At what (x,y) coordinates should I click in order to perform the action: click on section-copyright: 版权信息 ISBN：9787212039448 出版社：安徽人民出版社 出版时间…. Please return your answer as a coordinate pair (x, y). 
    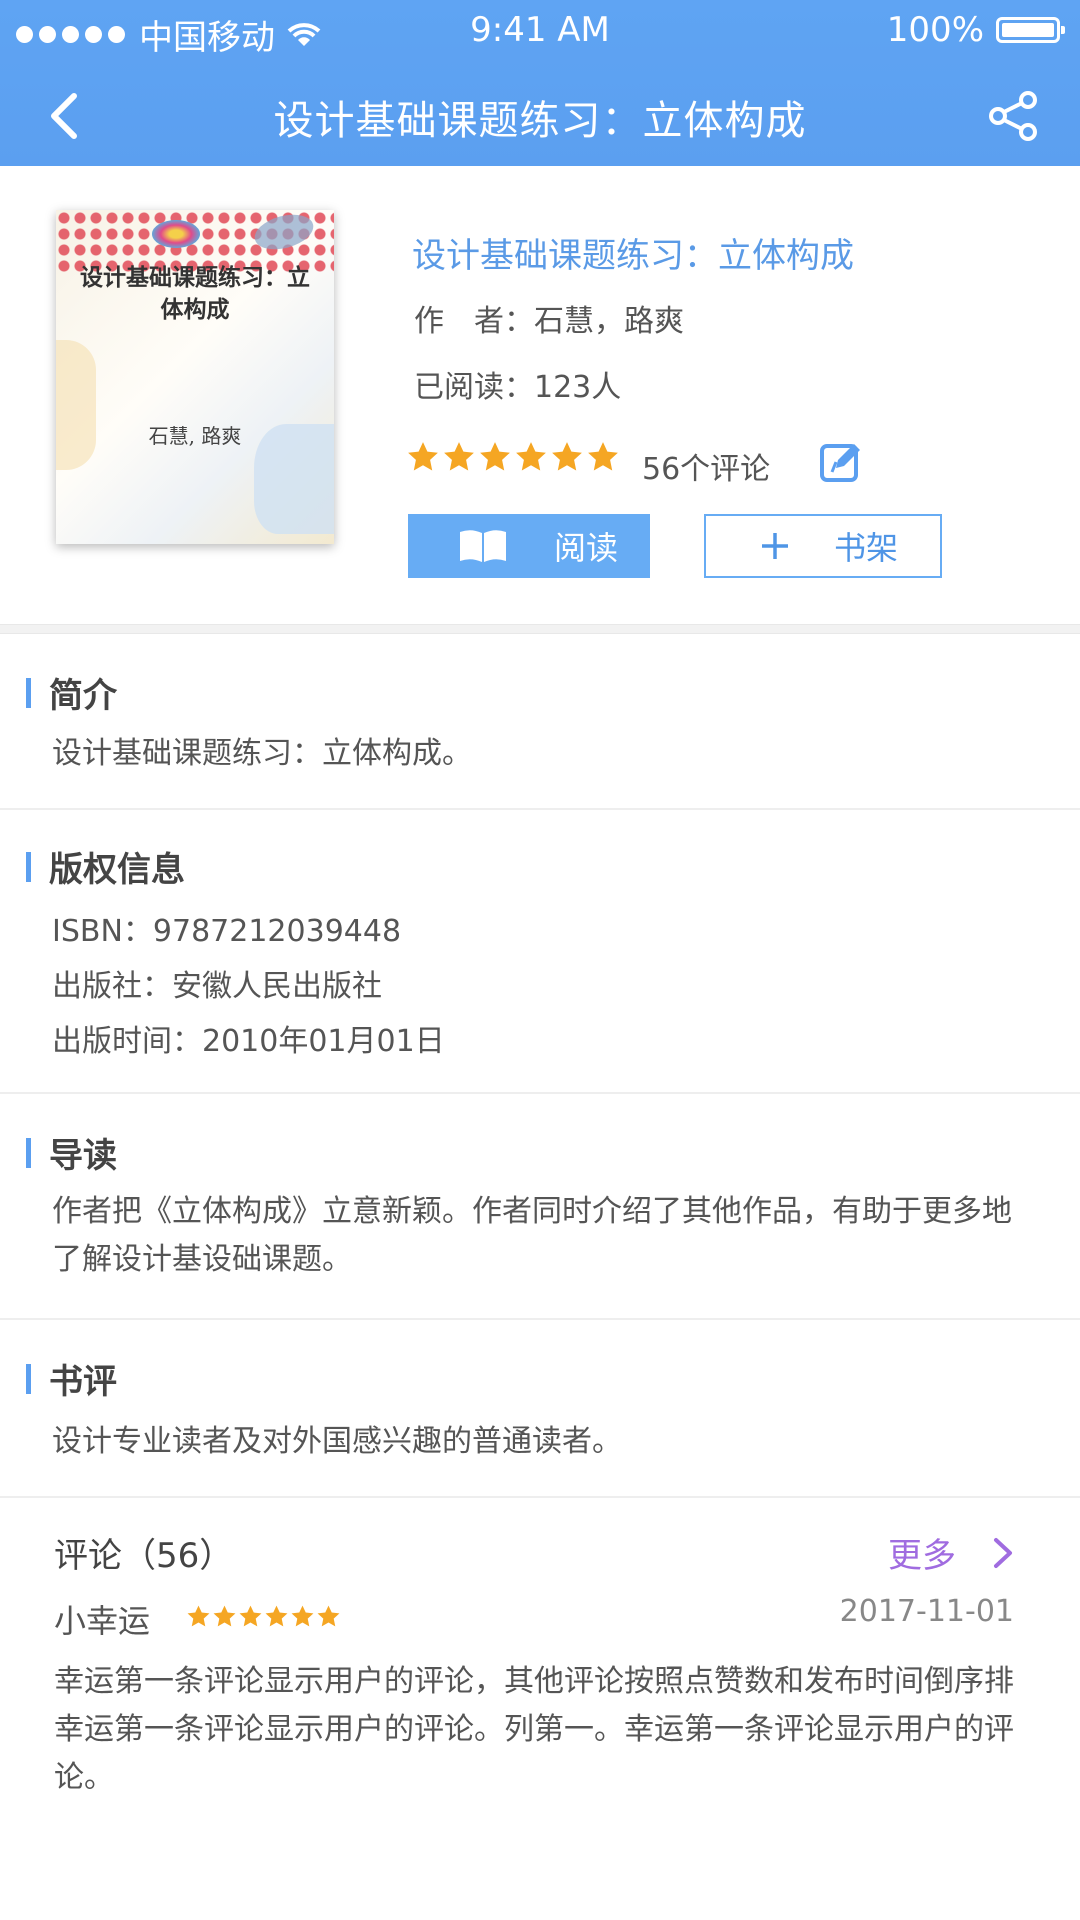
    Looking at the image, I should click on (540, 952).